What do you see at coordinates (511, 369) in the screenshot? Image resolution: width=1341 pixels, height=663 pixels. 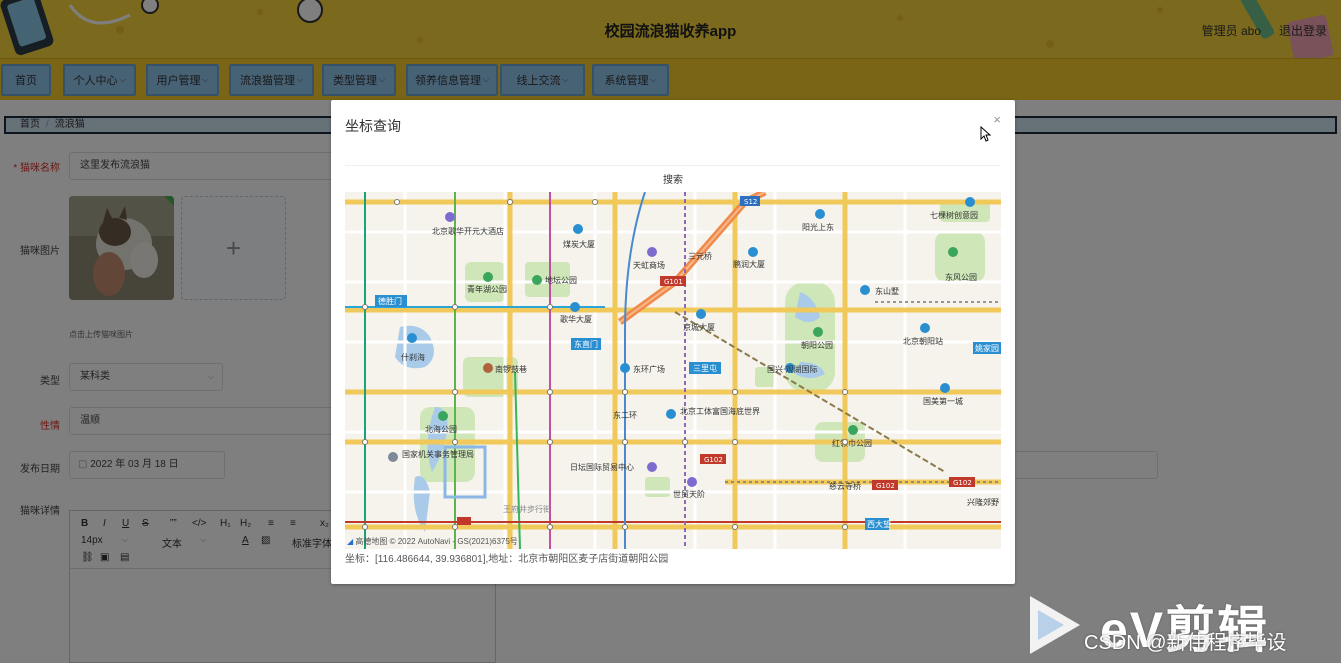 I see `svg-text: 南锣鼓巷` at bounding box center [511, 369].